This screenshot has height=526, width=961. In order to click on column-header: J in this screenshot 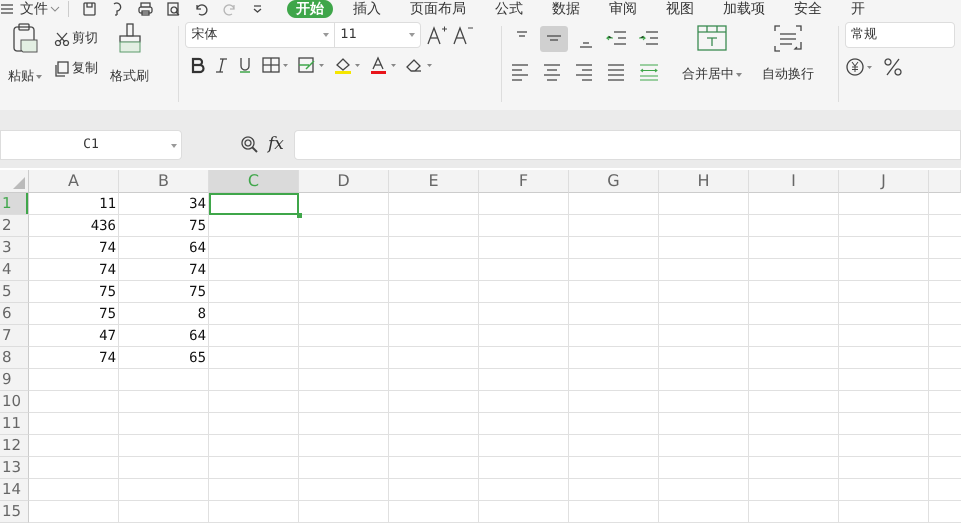, I will do `click(884, 181)`.